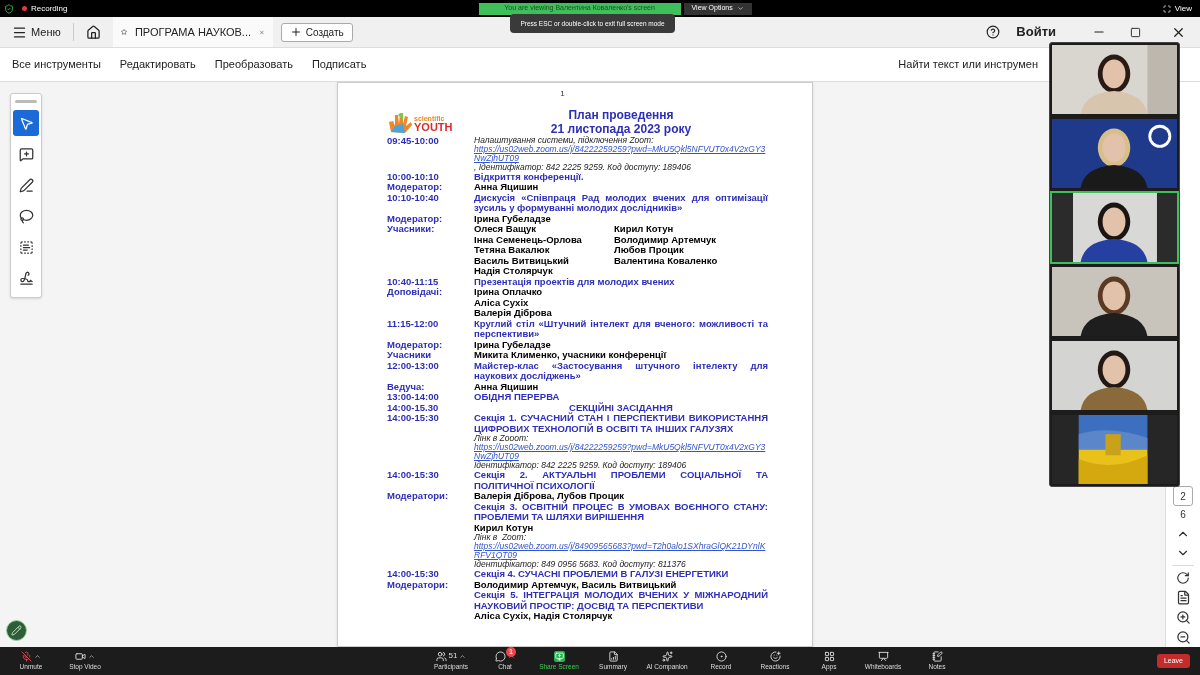  I want to click on create-button: Создать, so click(316, 32).